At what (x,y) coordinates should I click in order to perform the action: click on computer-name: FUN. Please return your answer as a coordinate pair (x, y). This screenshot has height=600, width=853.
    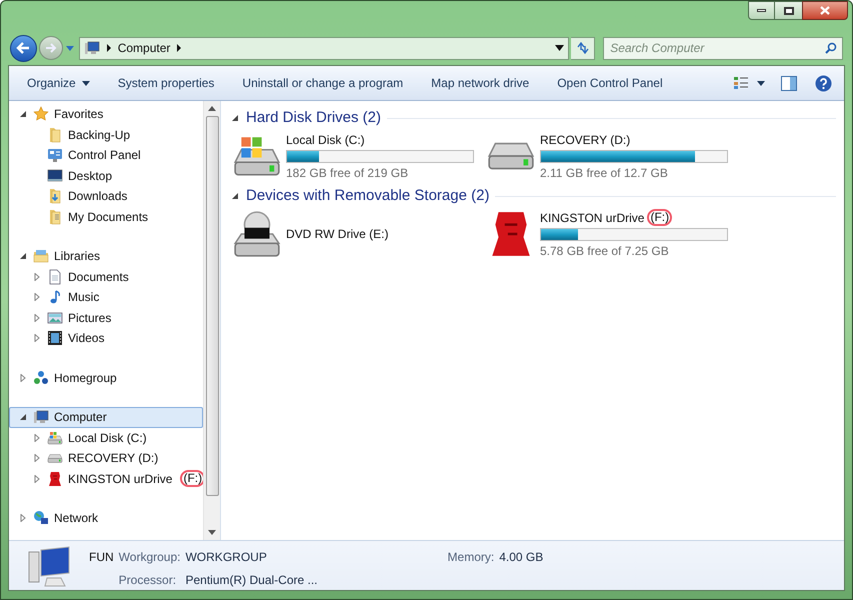
    Looking at the image, I should click on (101, 557).